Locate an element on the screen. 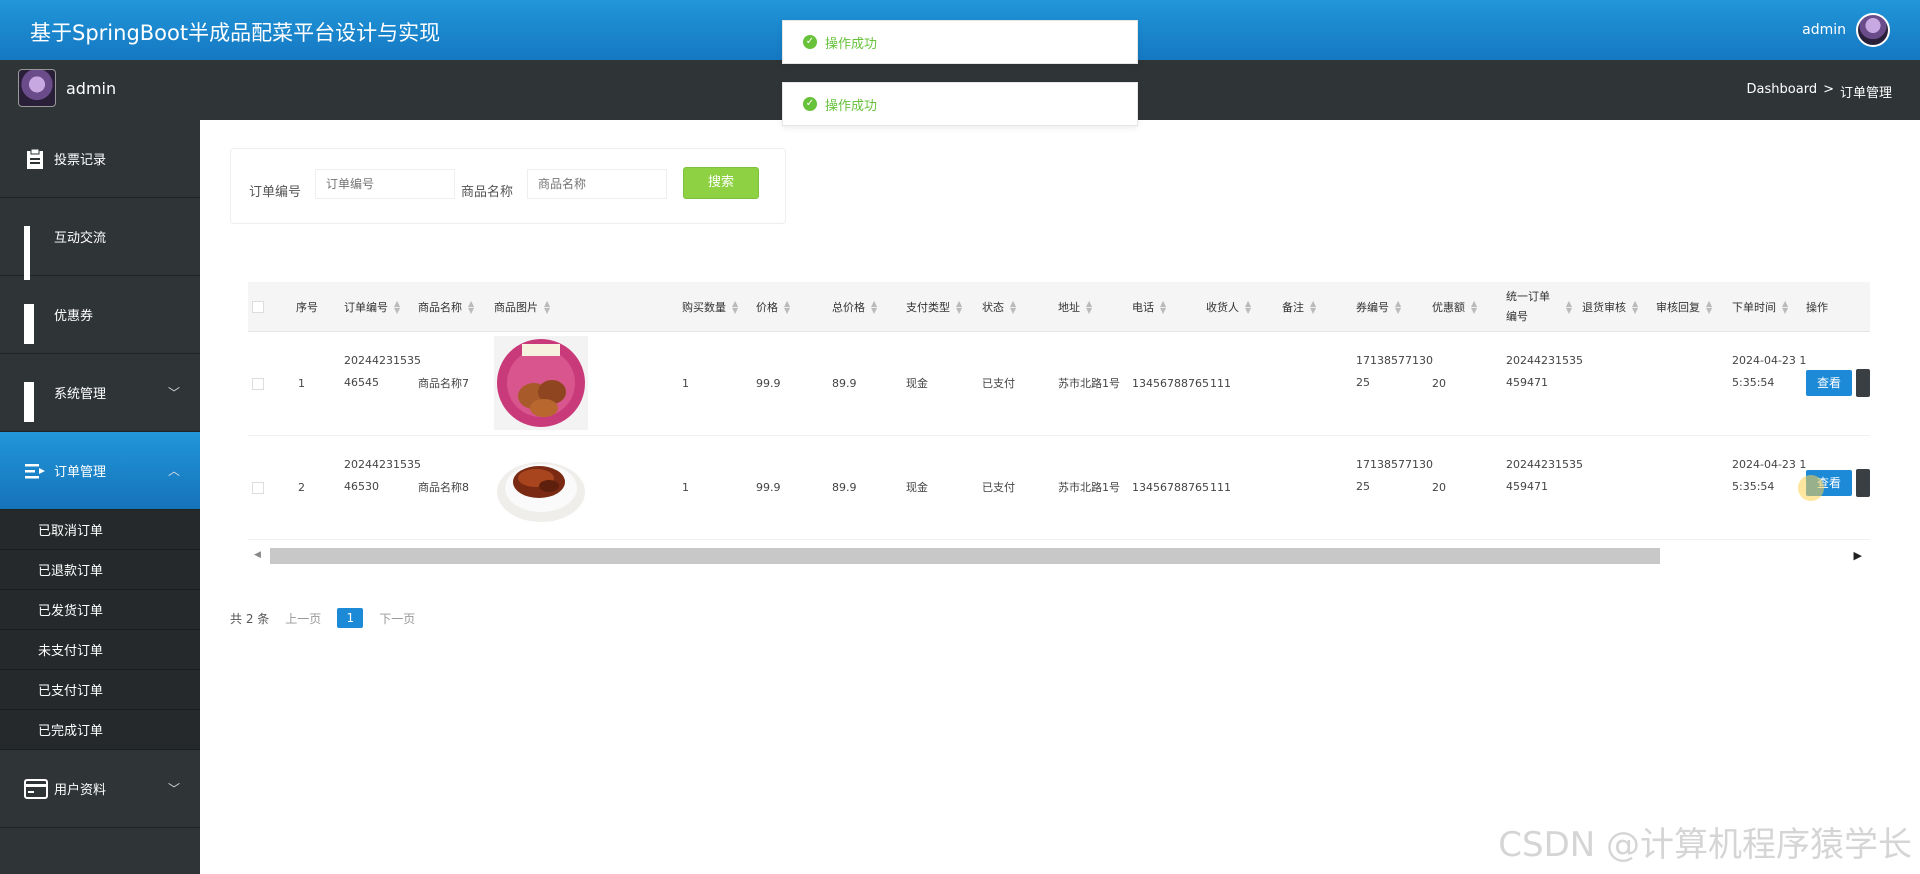  view-button: 查看 is located at coordinates (1829, 383).